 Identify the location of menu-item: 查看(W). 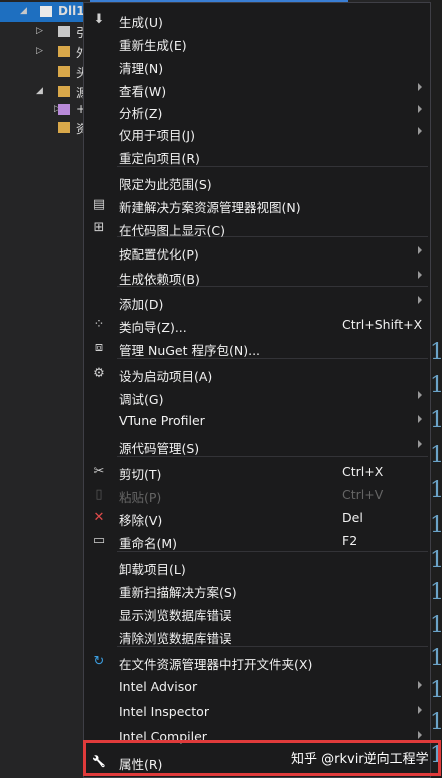
(257, 88).